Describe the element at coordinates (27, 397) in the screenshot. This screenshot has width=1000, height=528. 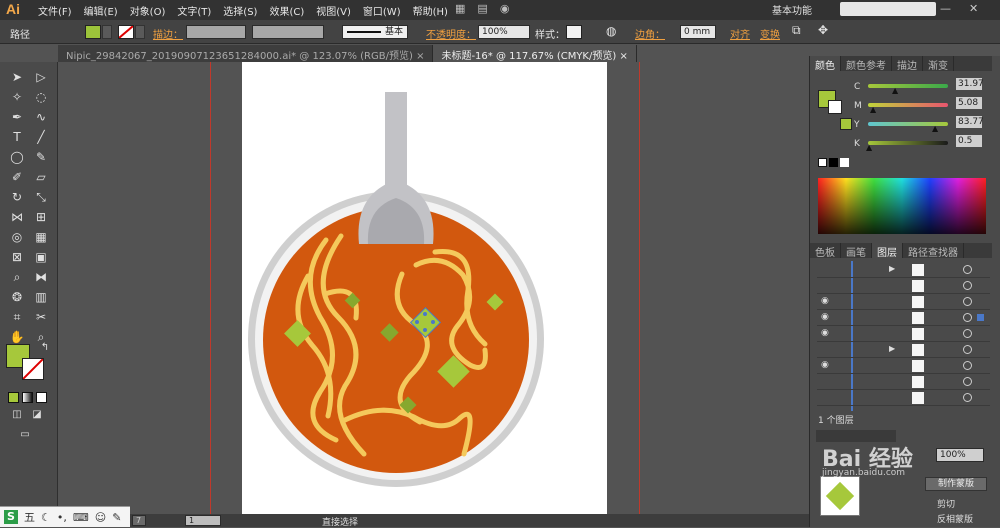
I see `gradient-mode-icon` at that location.